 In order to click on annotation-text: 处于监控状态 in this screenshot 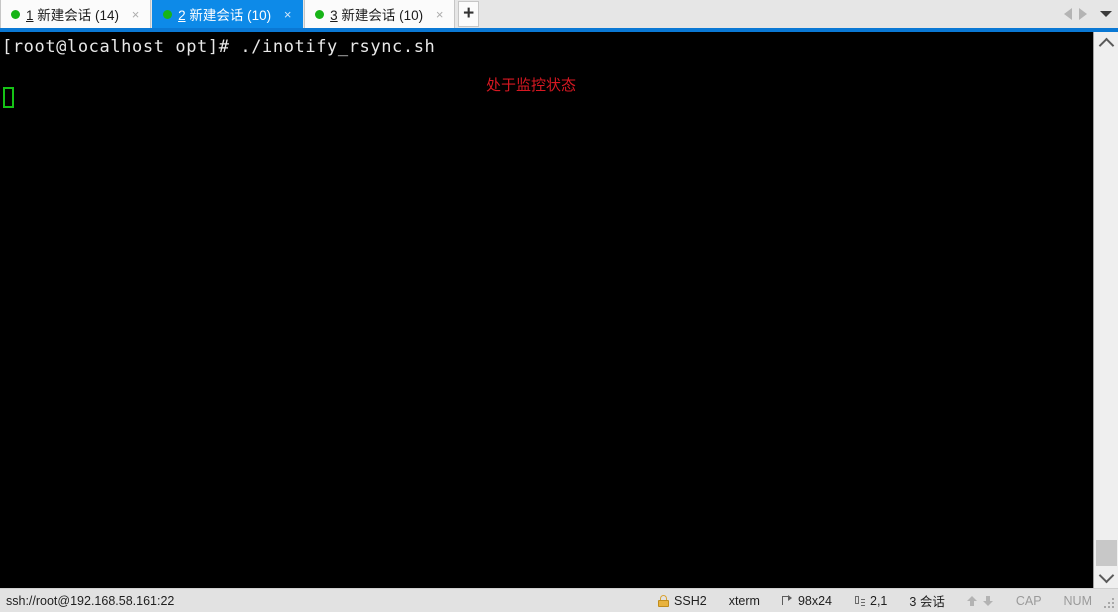, I will do `click(531, 85)`.